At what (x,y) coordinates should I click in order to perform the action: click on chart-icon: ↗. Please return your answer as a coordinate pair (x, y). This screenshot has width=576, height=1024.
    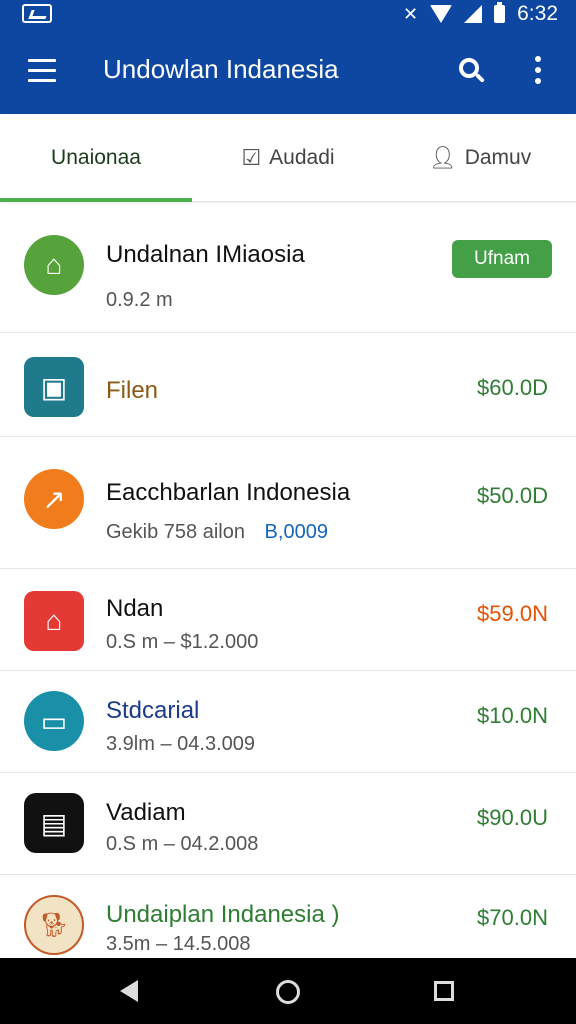
    Looking at the image, I should click on (54, 499).